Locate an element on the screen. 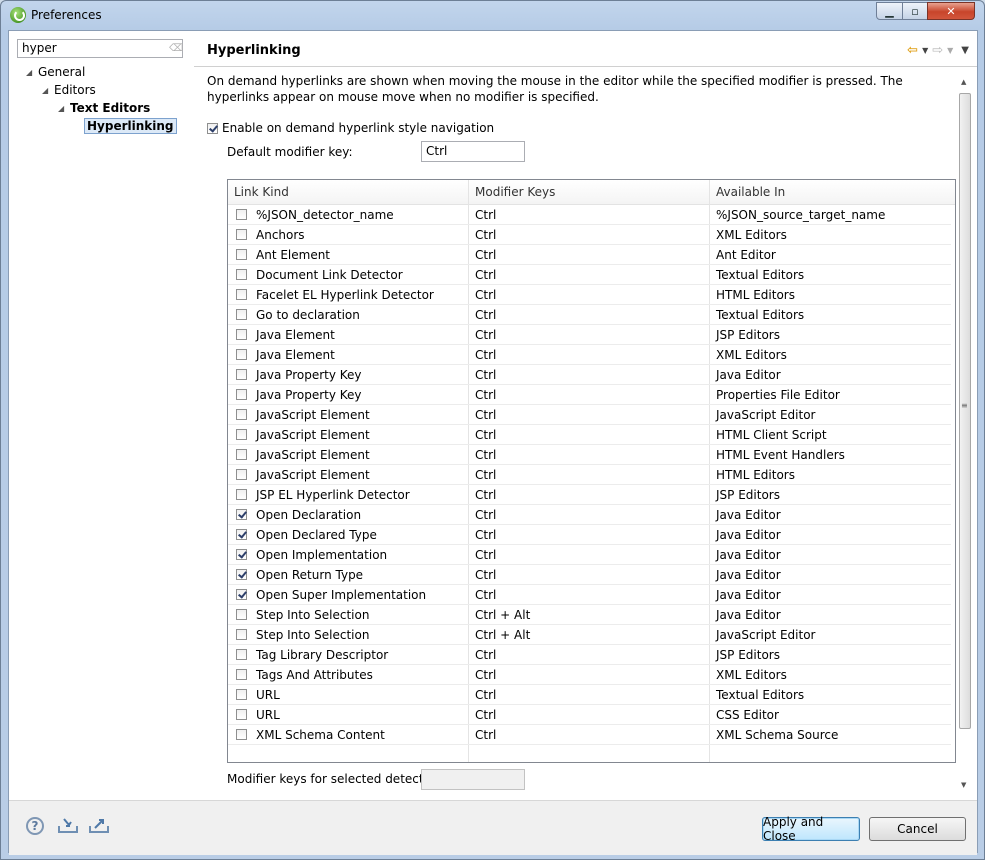 The image size is (985, 860). scroll-up-icon: ▲ is located at coordinates (963, 82).